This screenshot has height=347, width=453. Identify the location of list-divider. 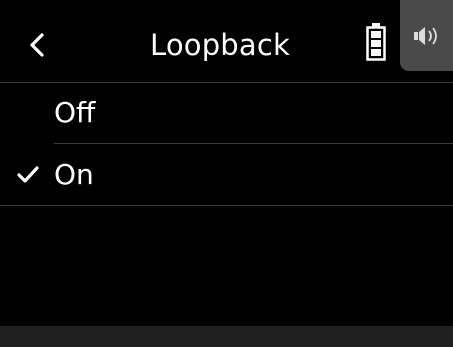
(226, 205).